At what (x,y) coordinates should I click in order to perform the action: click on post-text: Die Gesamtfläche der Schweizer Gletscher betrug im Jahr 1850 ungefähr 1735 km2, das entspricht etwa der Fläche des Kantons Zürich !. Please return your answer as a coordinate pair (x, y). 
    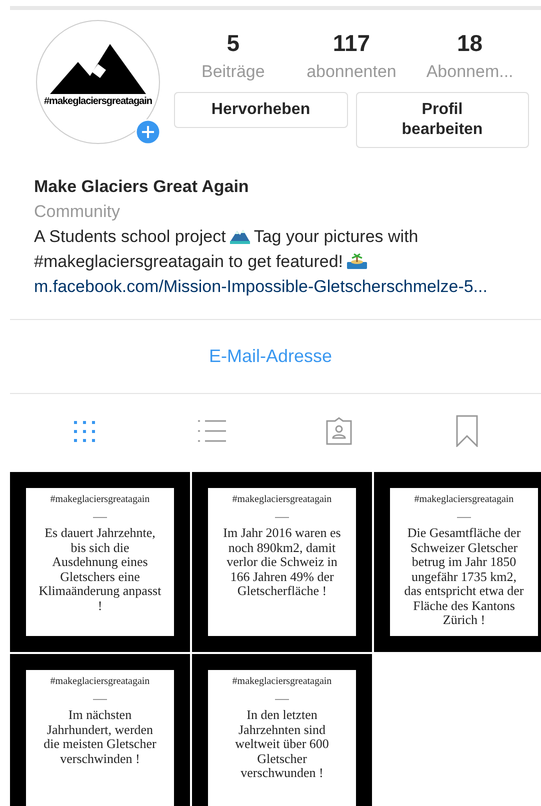
    Looking at the image, I should click on (464, 577).